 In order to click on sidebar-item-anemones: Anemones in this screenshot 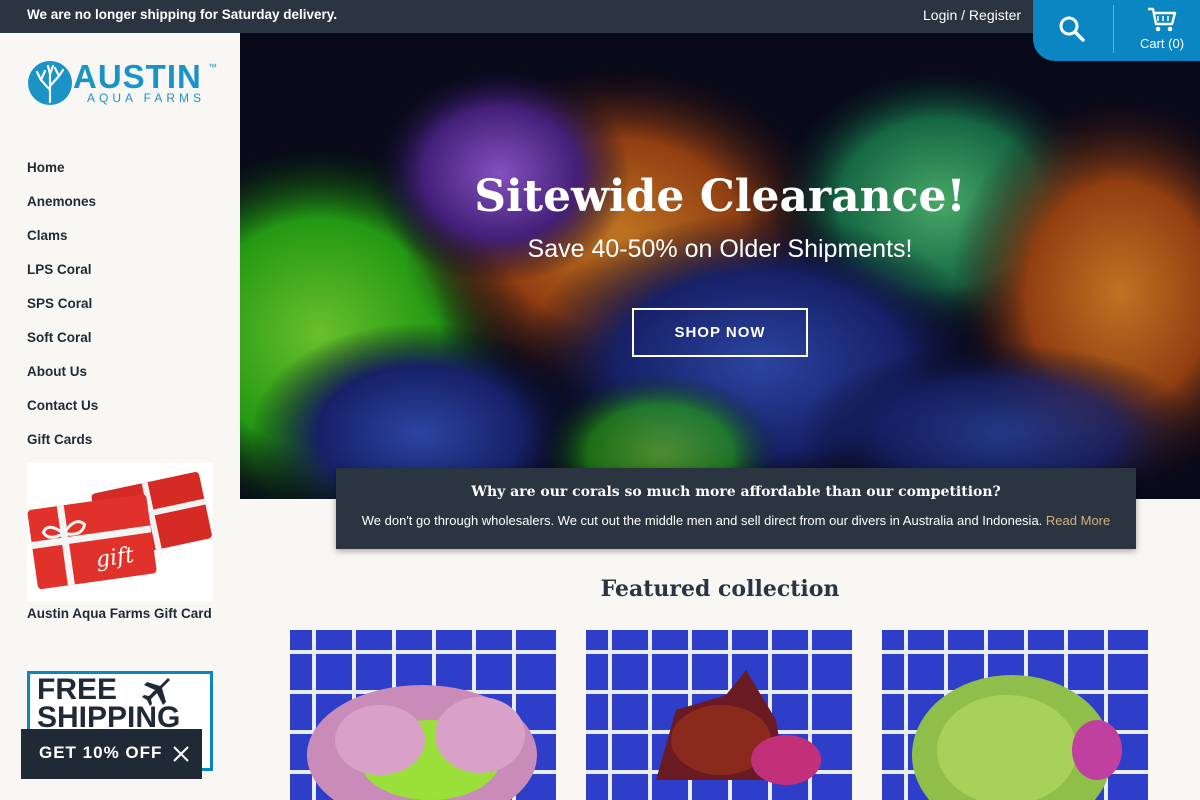, I will do `click(62, 211)`.